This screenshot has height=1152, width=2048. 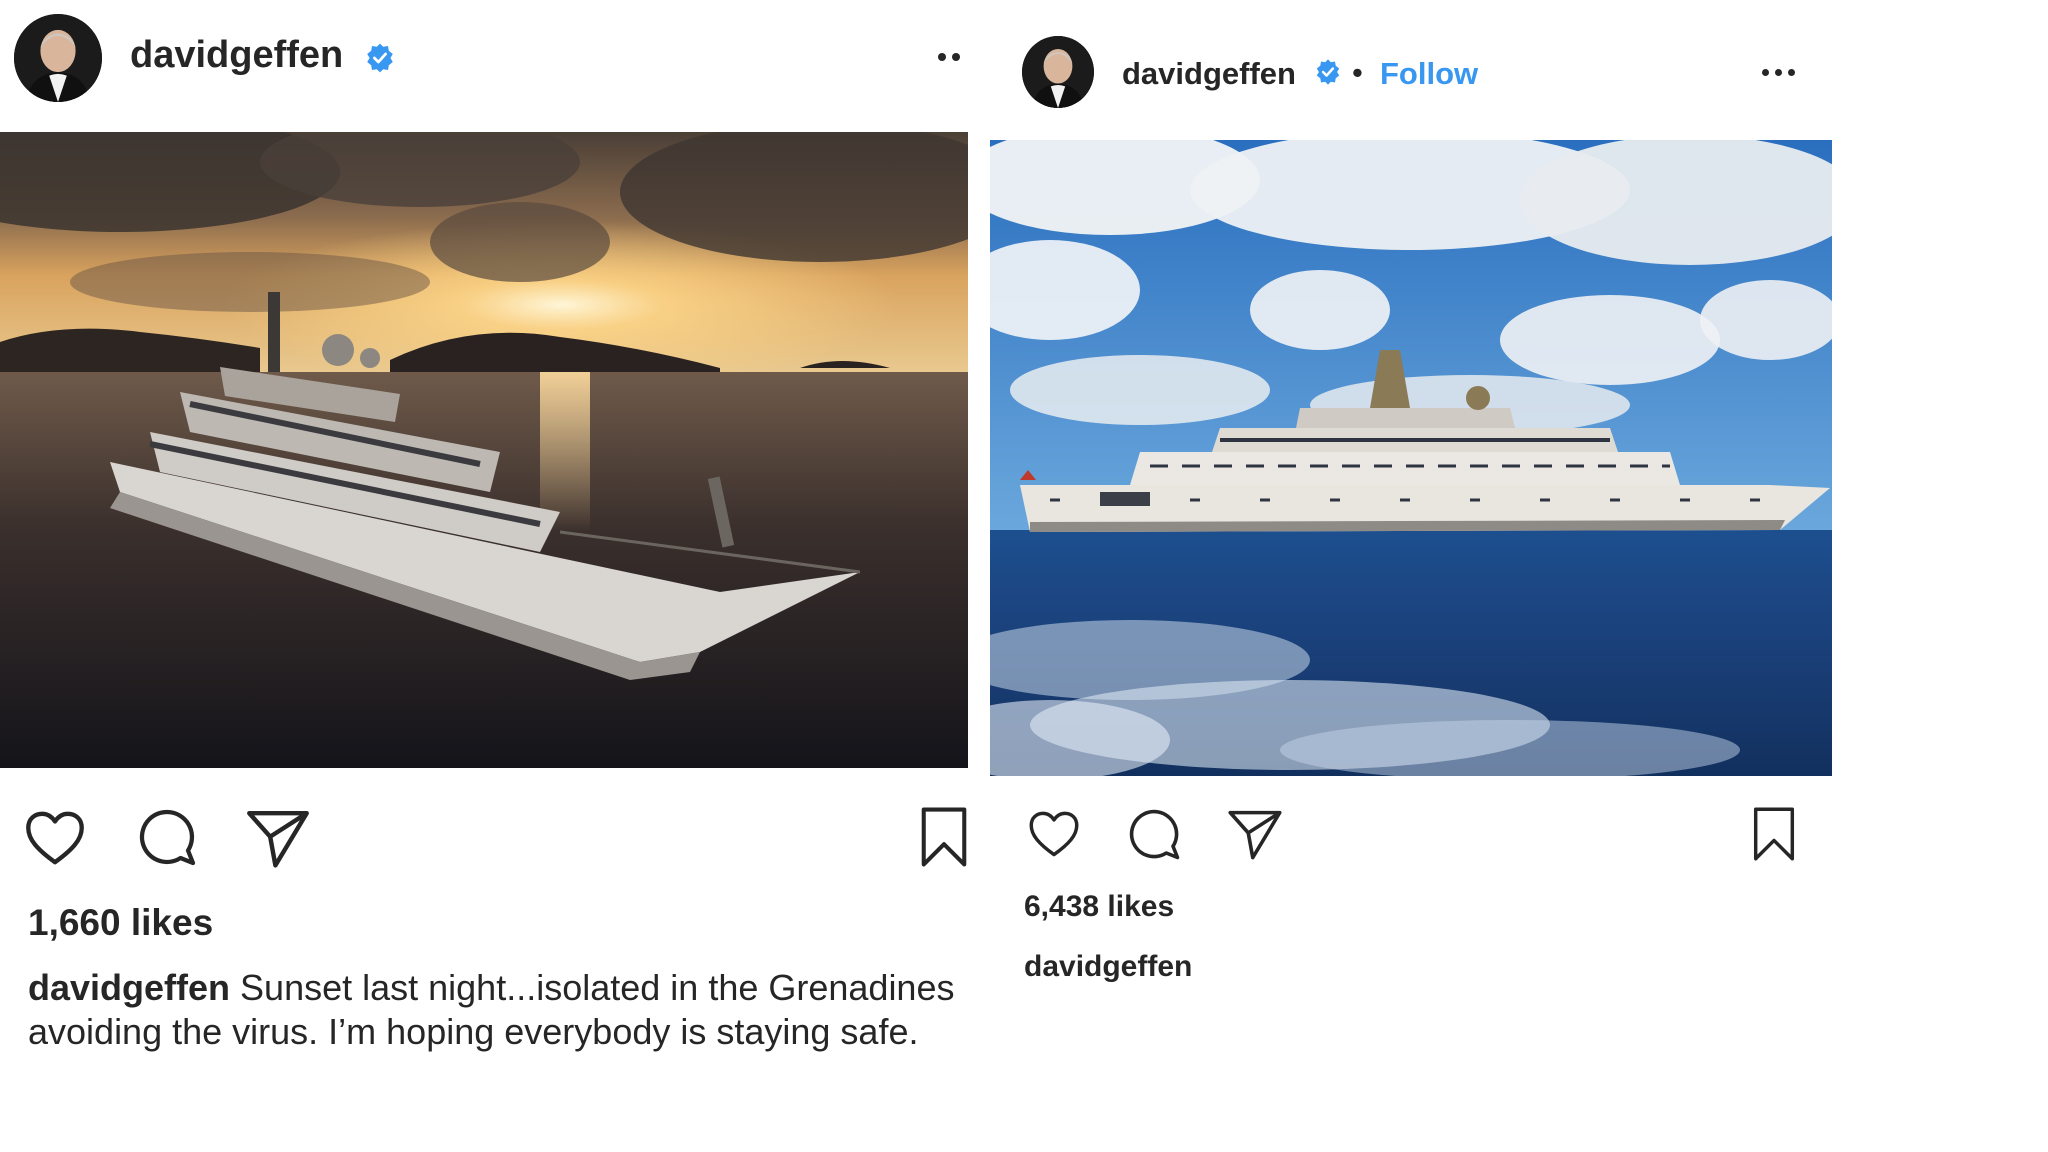 What do you see at coordinates (1099, 907) in the screenshot?
I see `likes-count: 6,438 likes` at bounding box center [1099, 907].